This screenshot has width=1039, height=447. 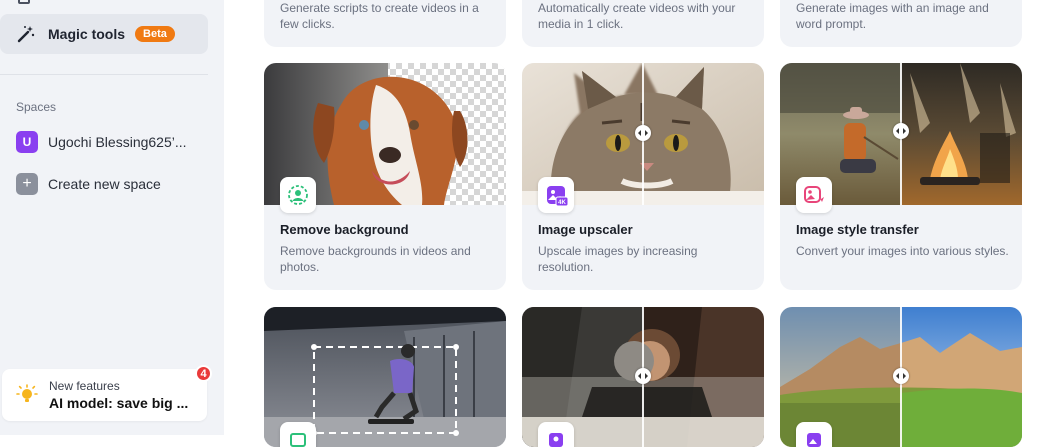 What do you see at coordinates (375, 259) in the screenshot?
I see `tool-card-desc: Remove backgrounds in videos and photos.` at bounding box center [375, 259].